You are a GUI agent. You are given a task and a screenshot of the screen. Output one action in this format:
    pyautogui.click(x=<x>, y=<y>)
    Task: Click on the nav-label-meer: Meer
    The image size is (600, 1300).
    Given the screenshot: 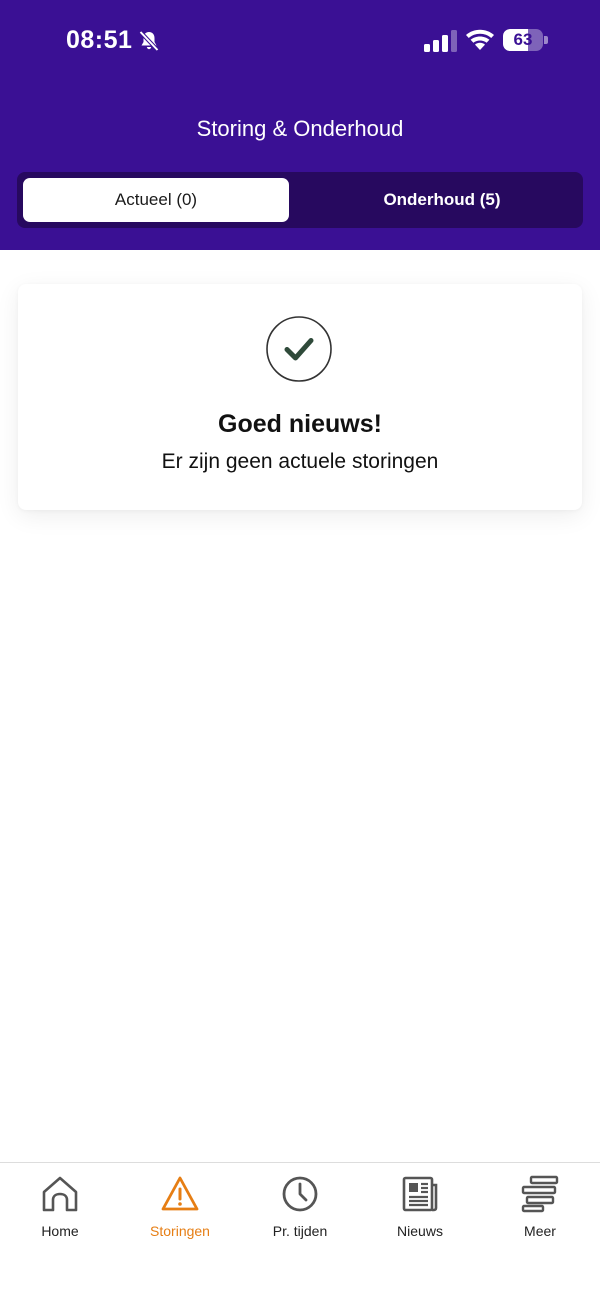 What is the action you would take?
    pyautogui.click(x=540, y=1231)
    